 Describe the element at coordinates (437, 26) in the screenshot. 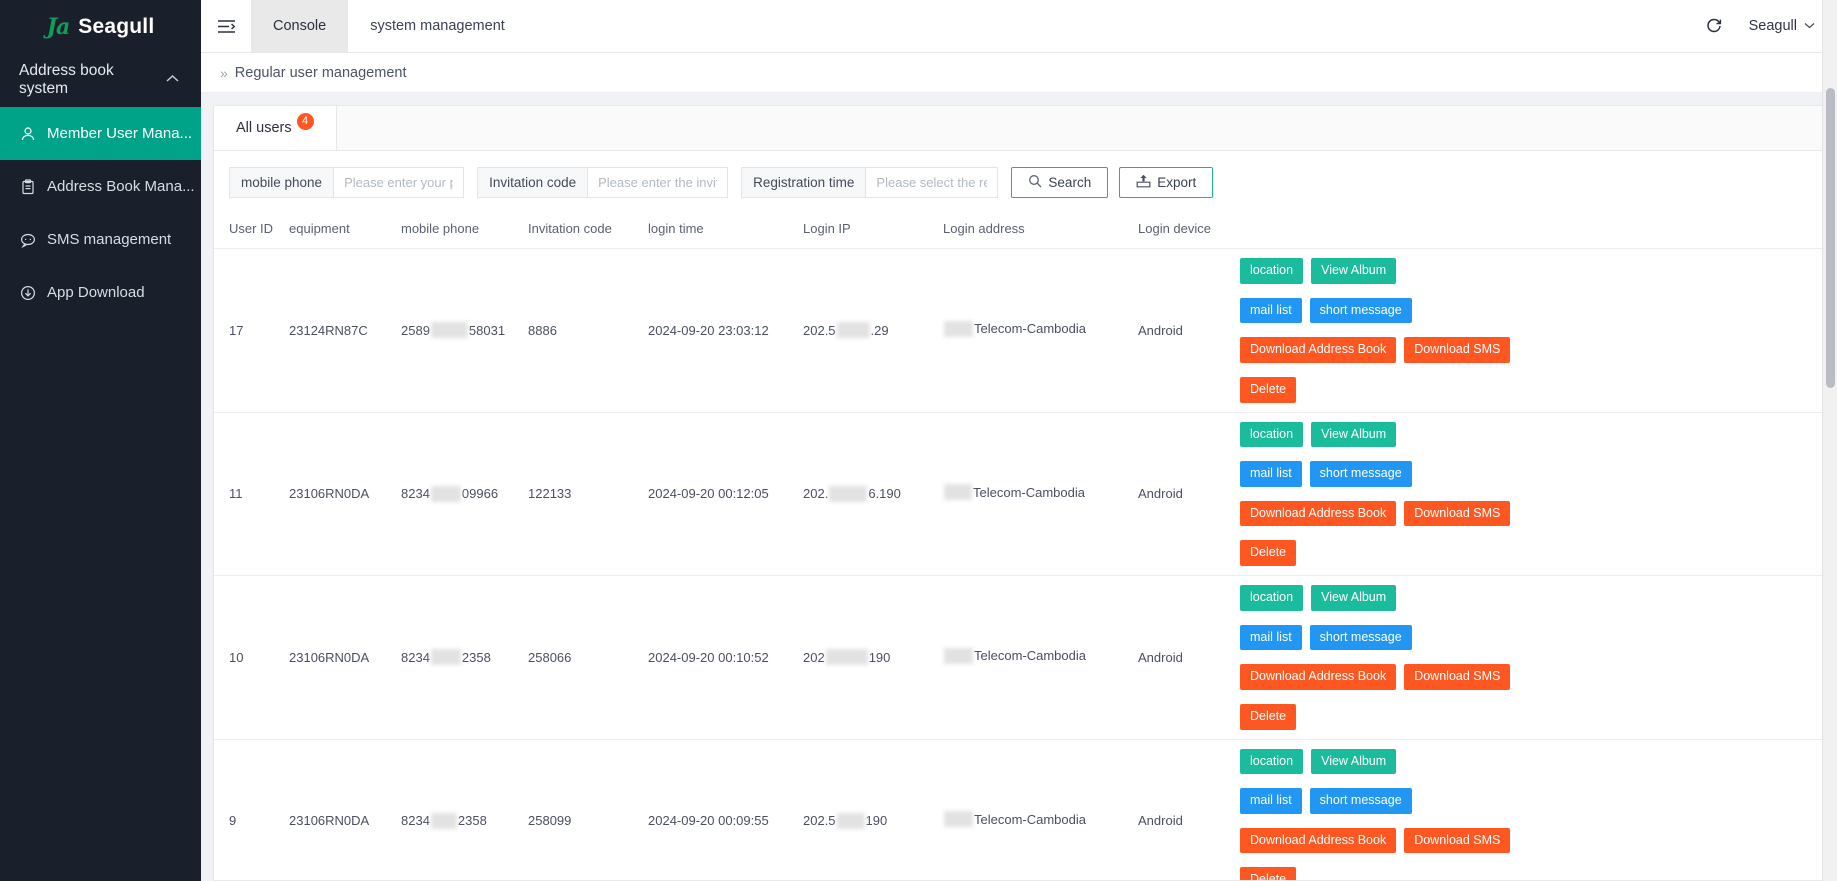

I see `topbar-tab-system-management: system management` at that location.